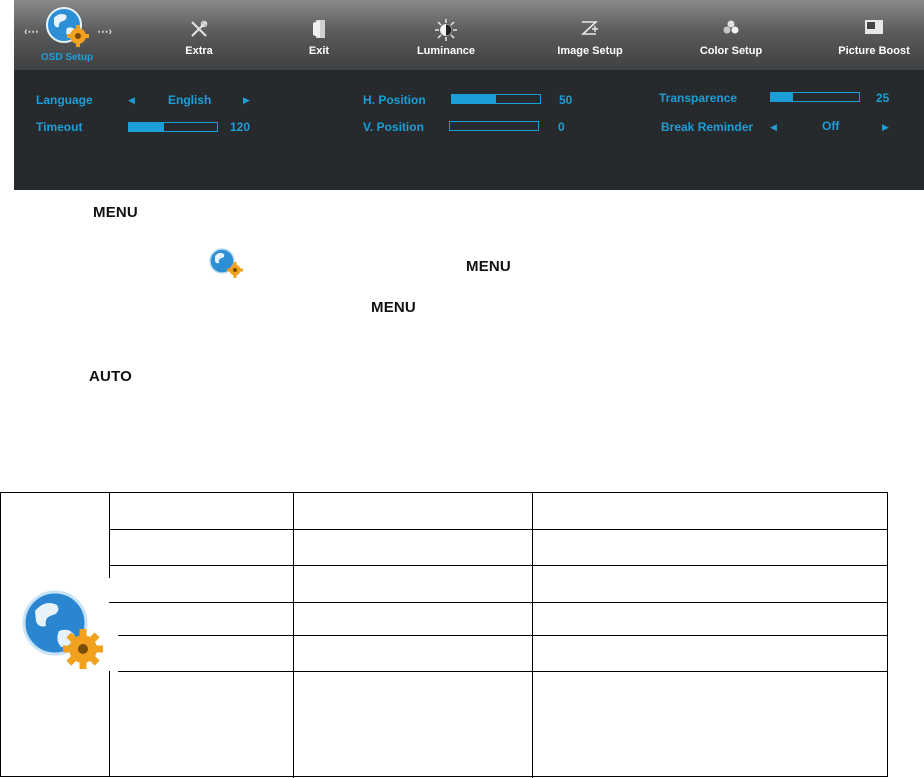 The height and width of the screenshot is (778, 924). I want to click on setting-value-language: English, so click(189, 100).